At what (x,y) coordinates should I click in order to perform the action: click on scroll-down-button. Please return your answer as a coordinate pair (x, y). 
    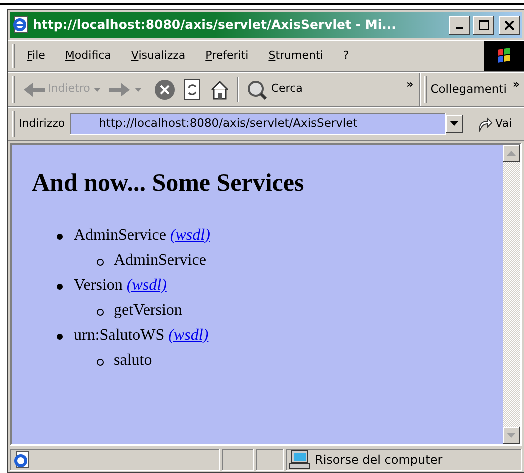
    Looking at the image, I should click on (511, 435).